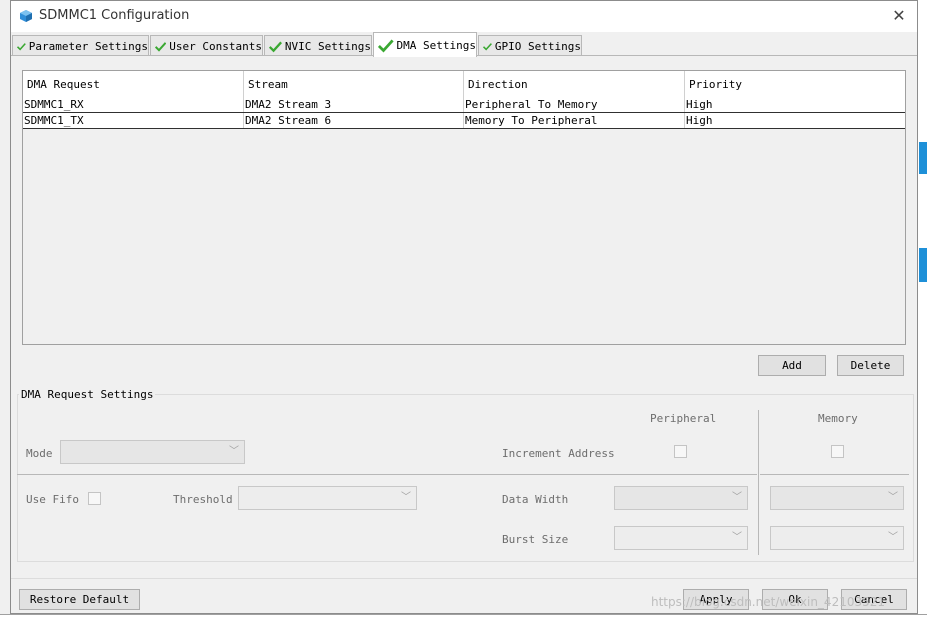 The image size is (927, 624). I want to click on tab-gpio-settings: GPIO Settings, so click(530, 45).